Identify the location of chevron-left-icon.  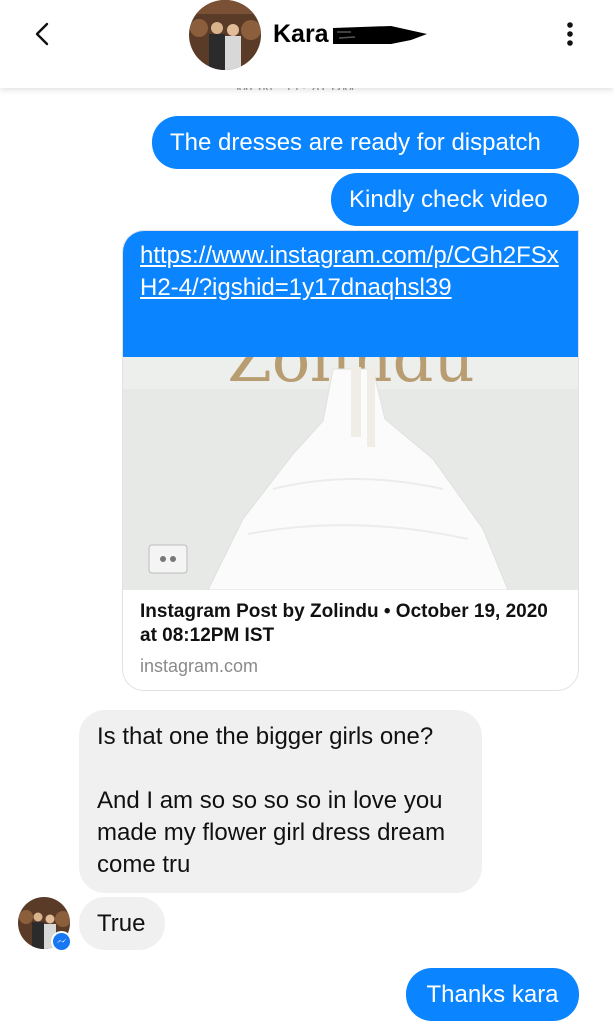
(44, 34).